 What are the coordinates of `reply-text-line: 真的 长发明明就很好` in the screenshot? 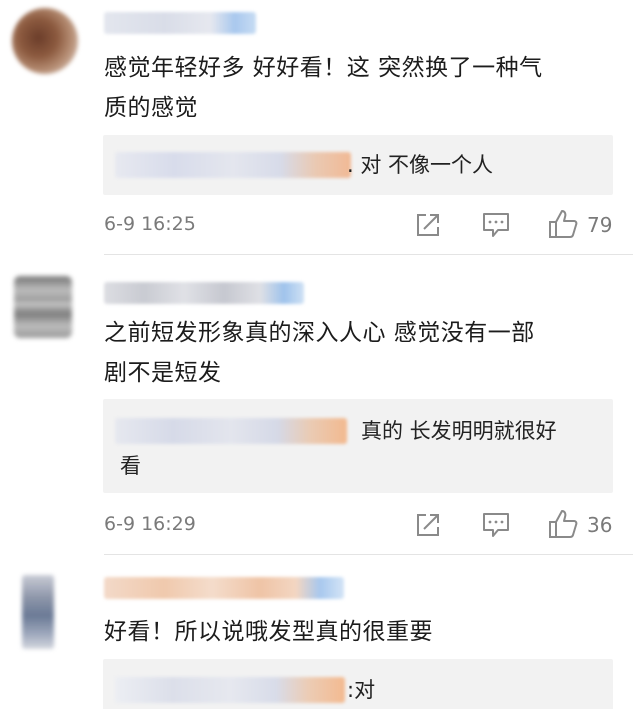 It's located at (459, 431).